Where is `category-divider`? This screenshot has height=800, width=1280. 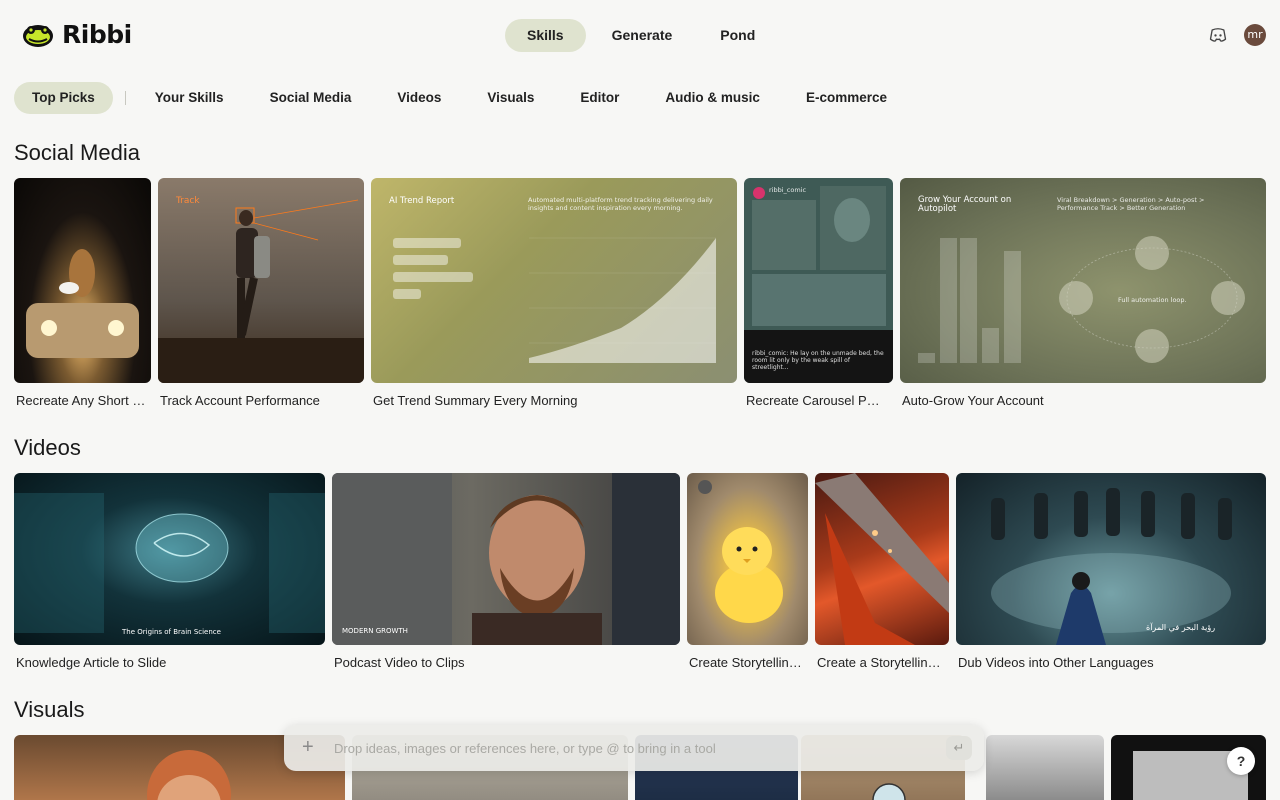
category-divider is located at coordinates (125, 98).